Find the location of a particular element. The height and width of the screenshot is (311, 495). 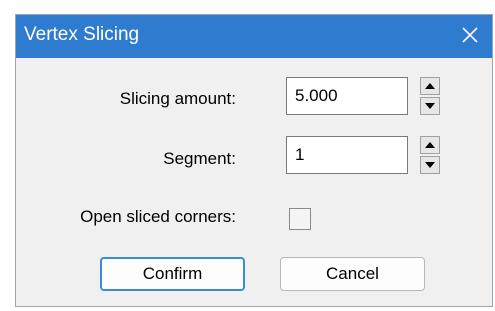

slicing-amount-spinner is located at coordinates (430, 96).